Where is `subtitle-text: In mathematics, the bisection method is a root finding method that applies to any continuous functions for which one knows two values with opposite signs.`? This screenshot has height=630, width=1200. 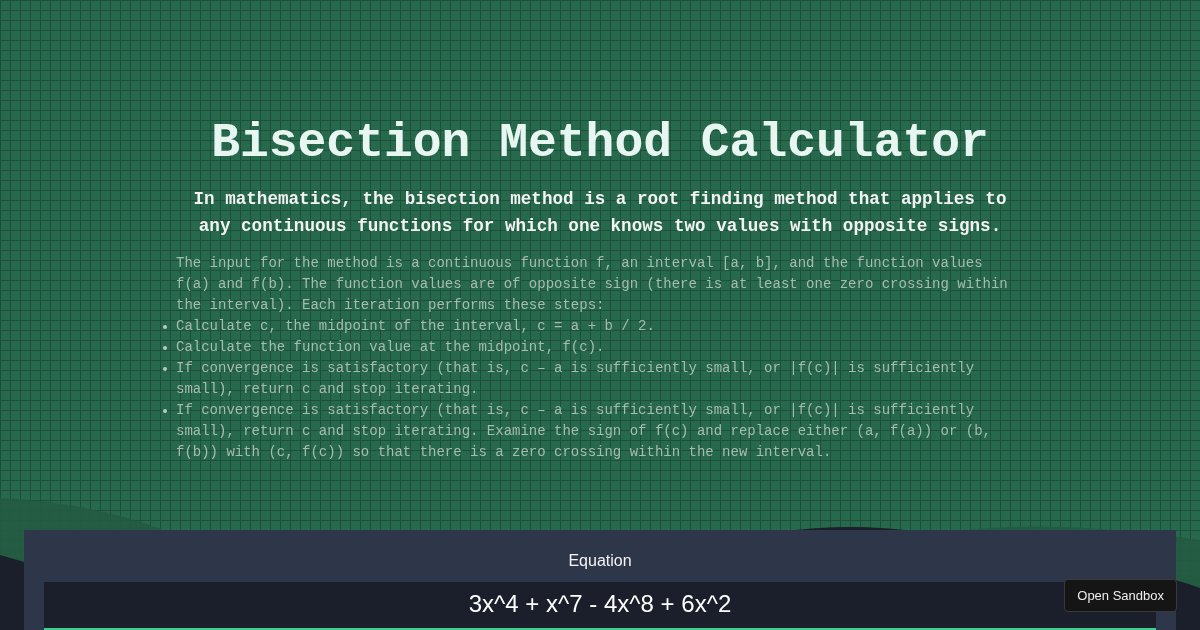 subtitle-text: In mathematics, the bisection method is a root finding method that applies to any continuous functions for which one knows two values with opposite signs. is located at coordinates (600, 213).